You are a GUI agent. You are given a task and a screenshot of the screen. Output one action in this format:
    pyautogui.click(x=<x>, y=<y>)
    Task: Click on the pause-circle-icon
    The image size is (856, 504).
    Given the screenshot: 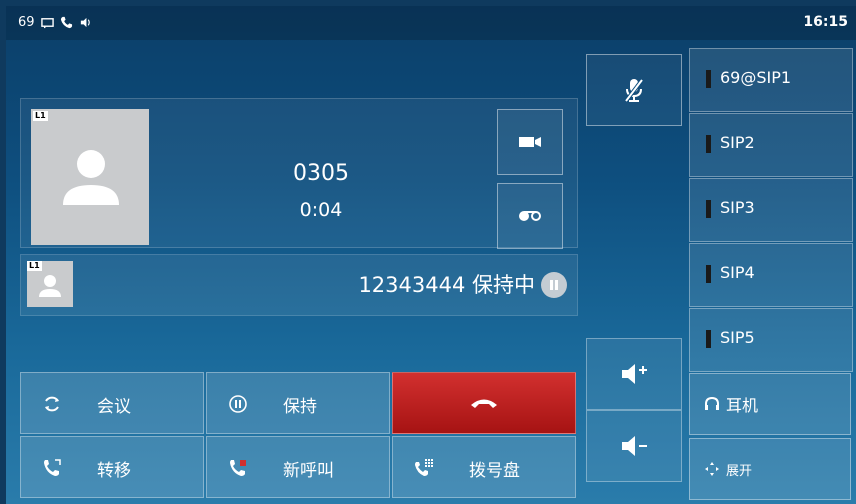 What is the action you would take?
    pyautogui.click(x=238, y=404)
    